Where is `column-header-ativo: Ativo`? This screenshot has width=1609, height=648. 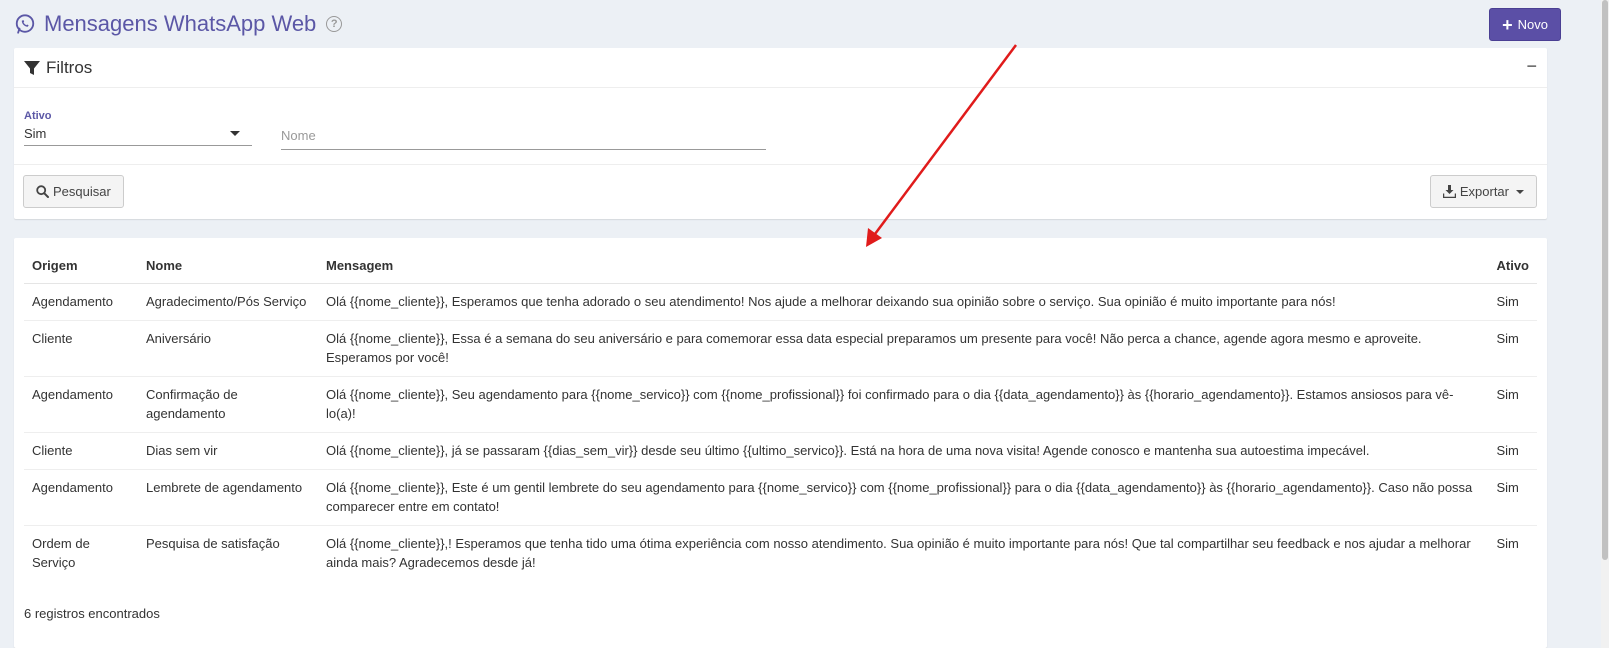
column-header-ativo: Ativo is located at coordinates (1512, 266).